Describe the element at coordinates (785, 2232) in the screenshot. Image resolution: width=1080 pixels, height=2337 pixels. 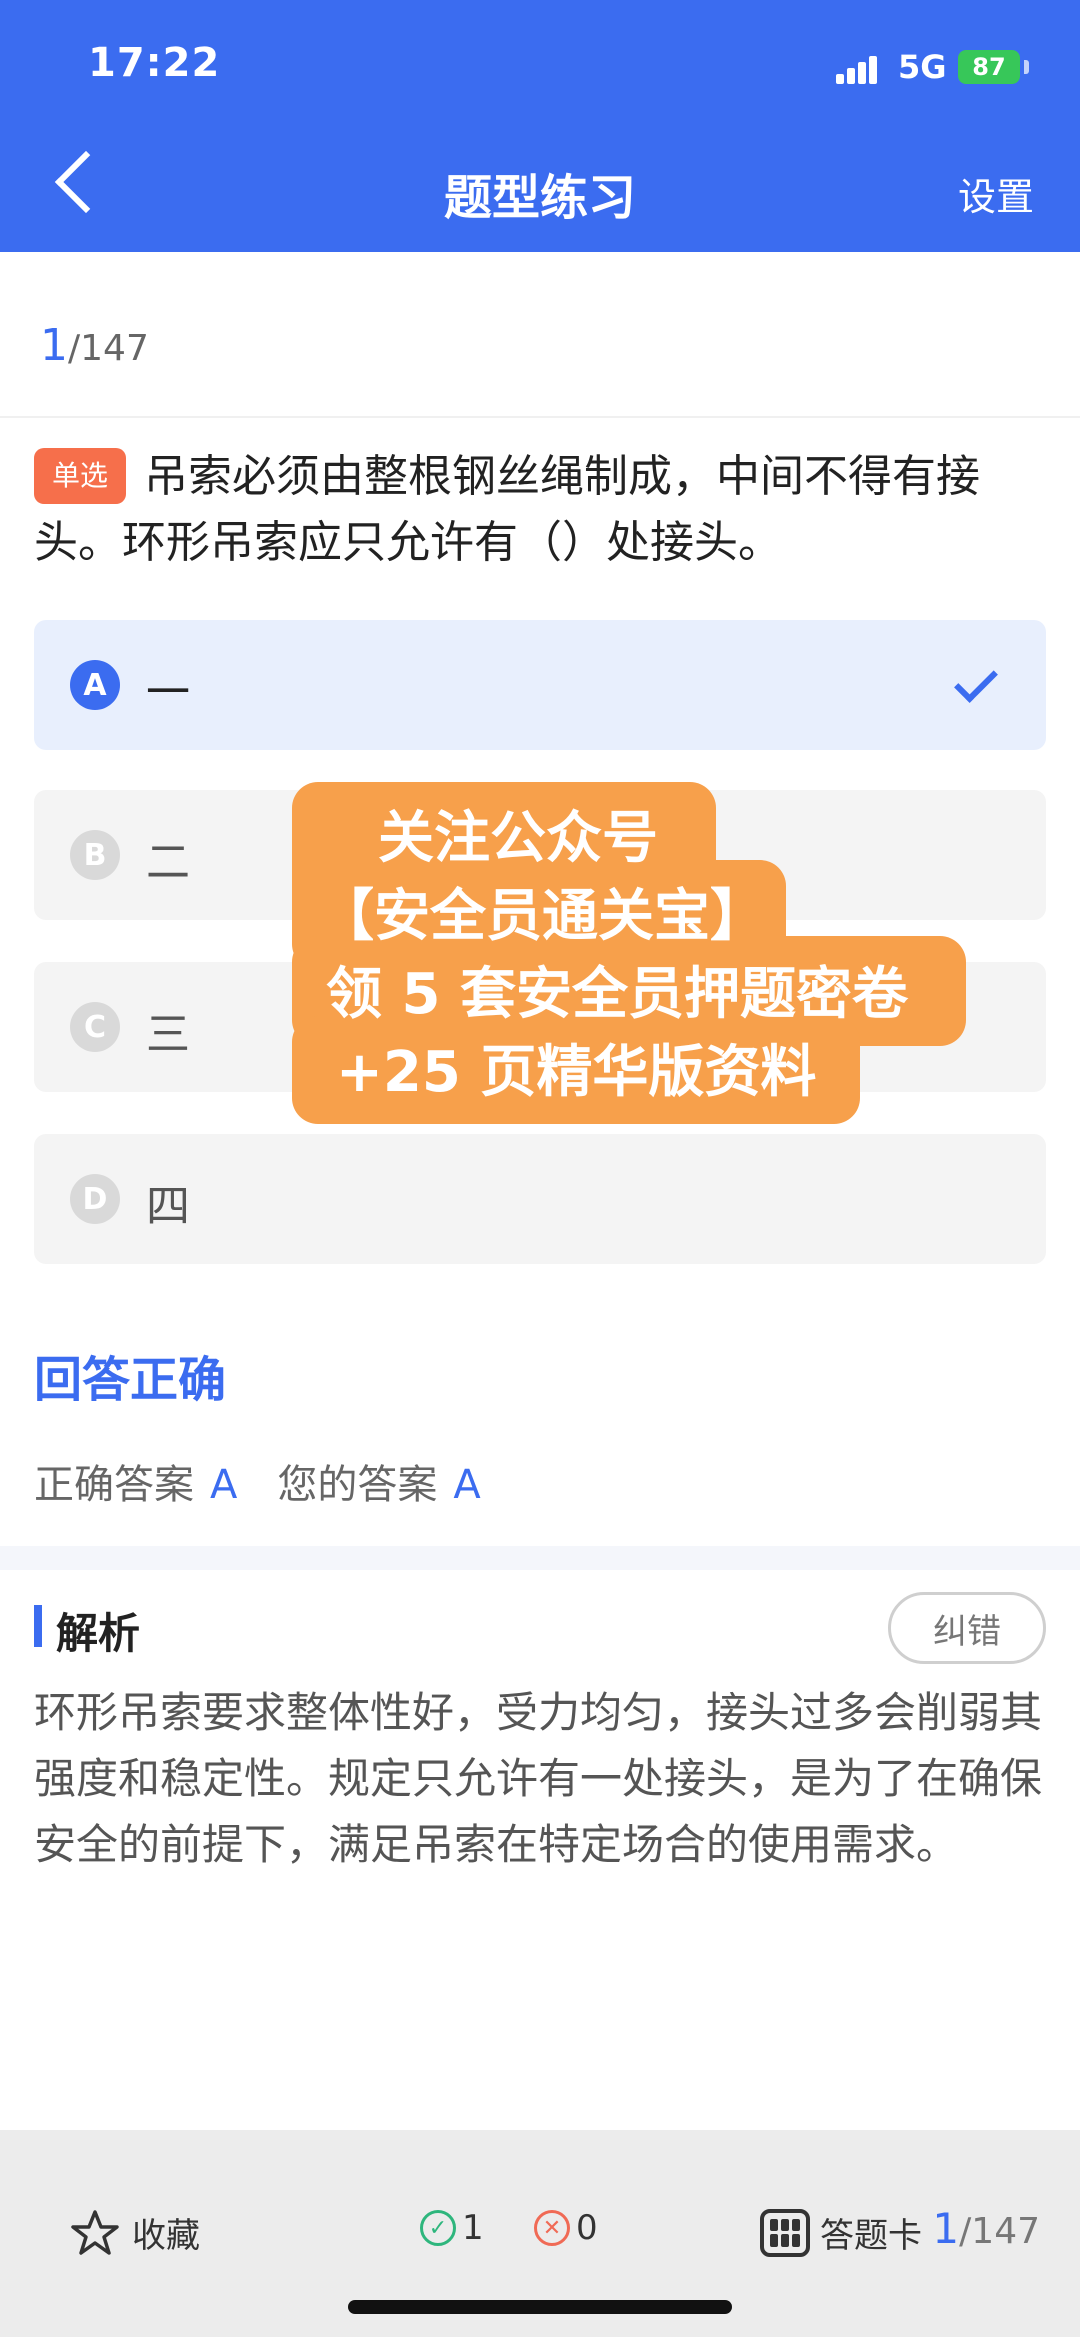
I see `grid-icon` at that location.